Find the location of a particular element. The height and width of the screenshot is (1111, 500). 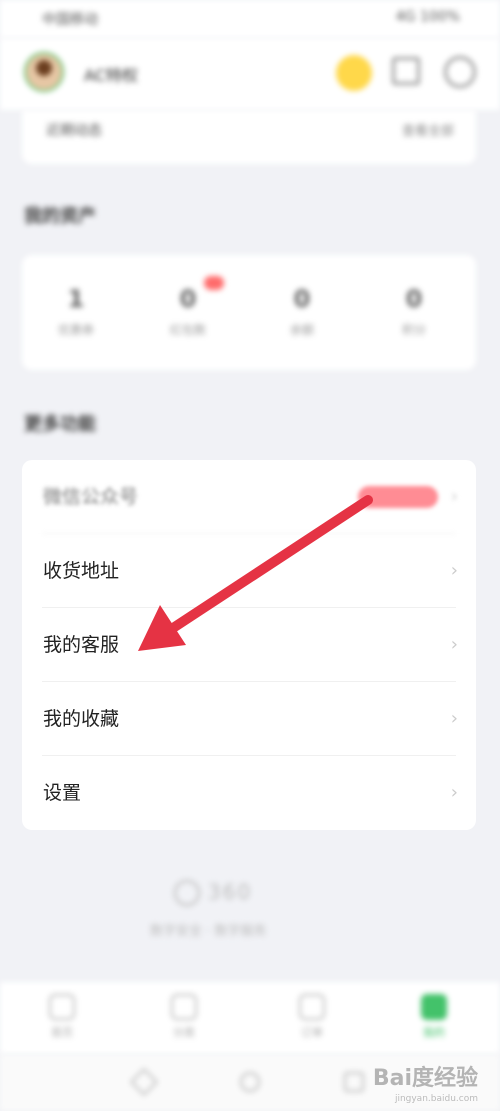

tab-orders: 订单 is located at coordinates (312, 1017).